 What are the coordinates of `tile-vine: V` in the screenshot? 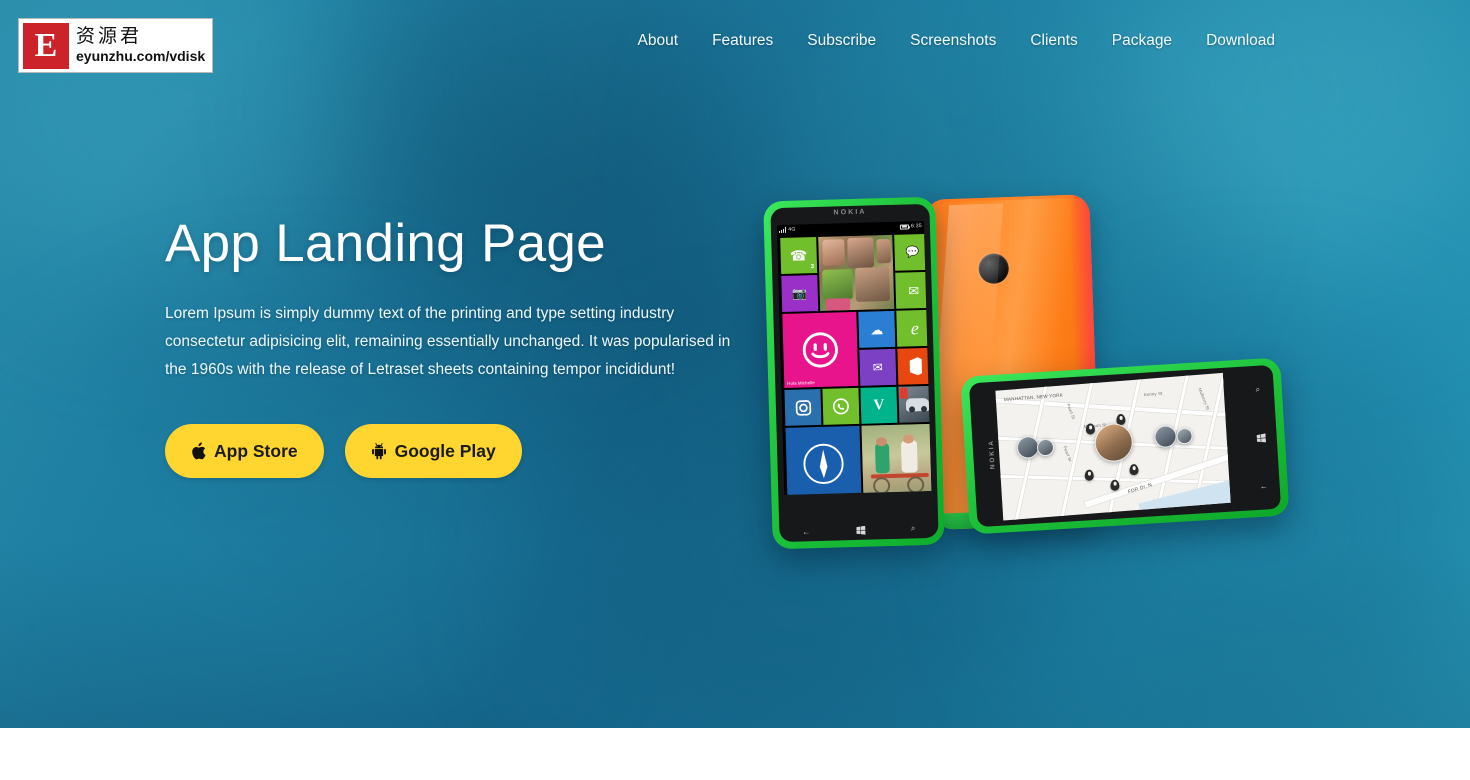 It's located at (879, 405).